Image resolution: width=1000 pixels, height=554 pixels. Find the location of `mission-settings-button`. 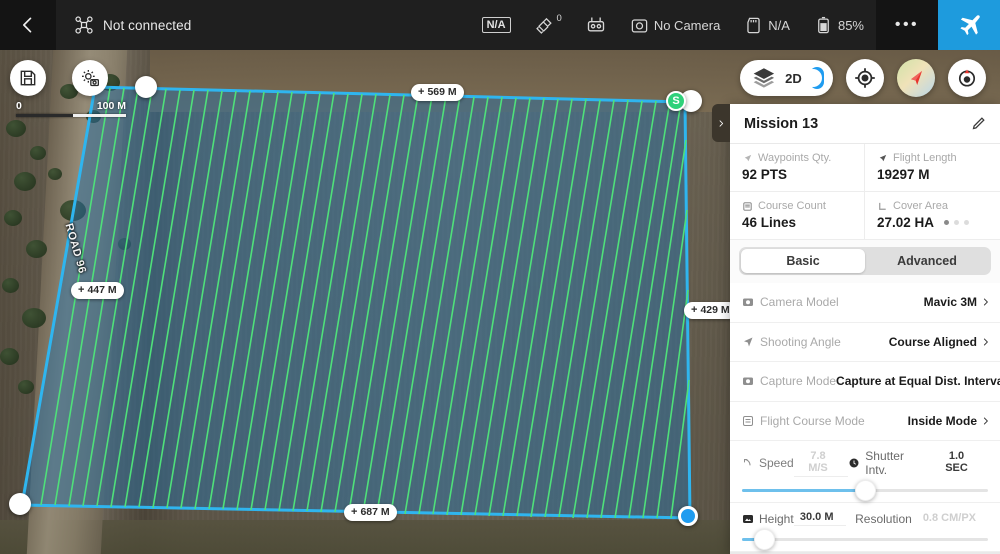

mission-settings-button is located at coordinates (90, 78).